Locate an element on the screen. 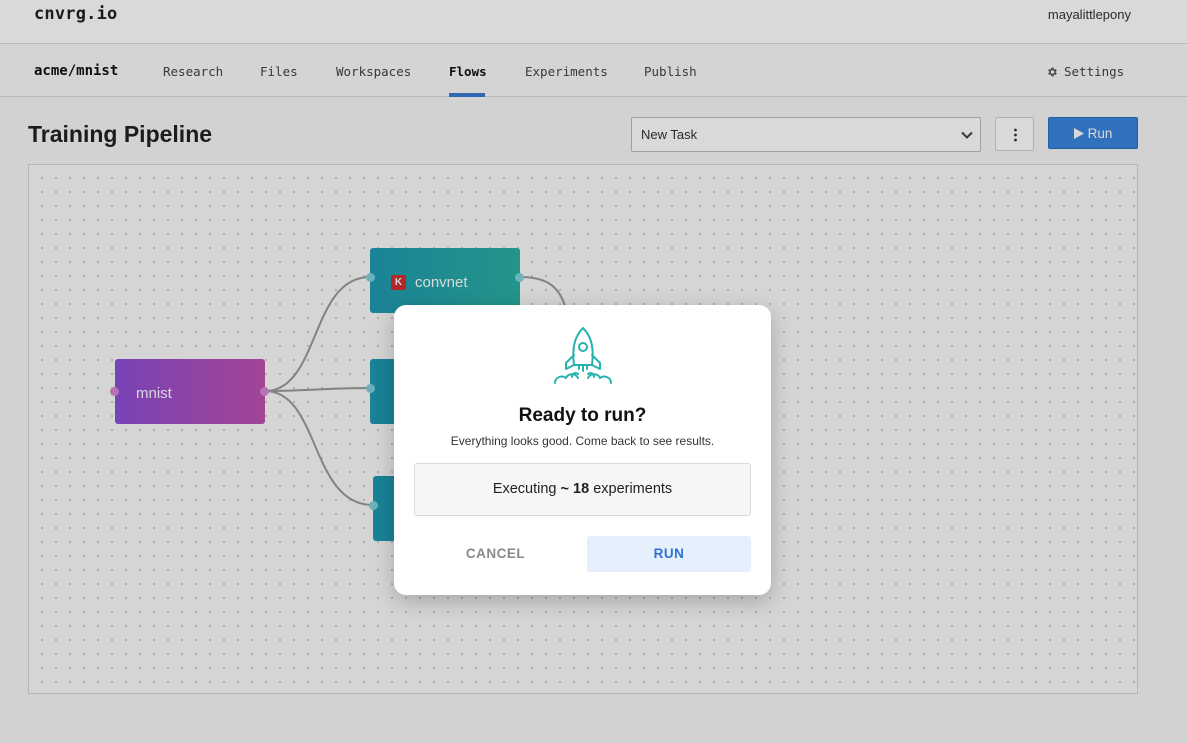  cancel-button: CANCEL is located at coordinates (495, 554).